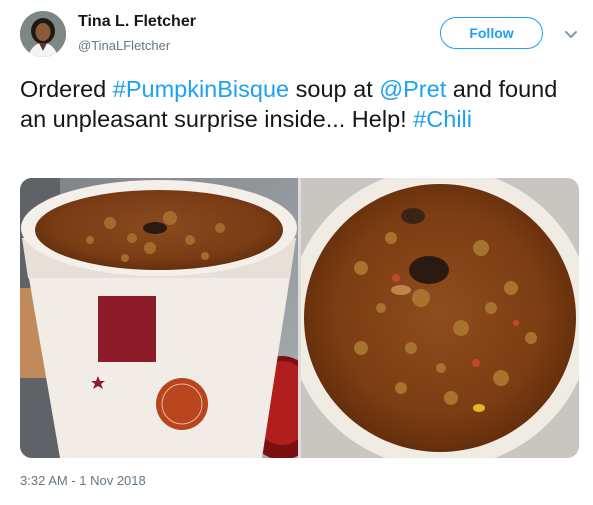 This screenshot has width=593, height=505. I want to click on avatar-image, so click(43, 34).